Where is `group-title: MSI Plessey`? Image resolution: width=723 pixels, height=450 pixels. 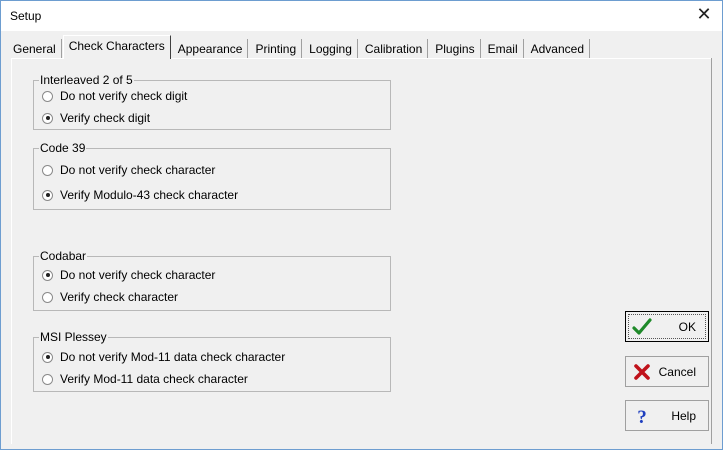
group-title: MSI Plessey is located at coordinates (73, 337).